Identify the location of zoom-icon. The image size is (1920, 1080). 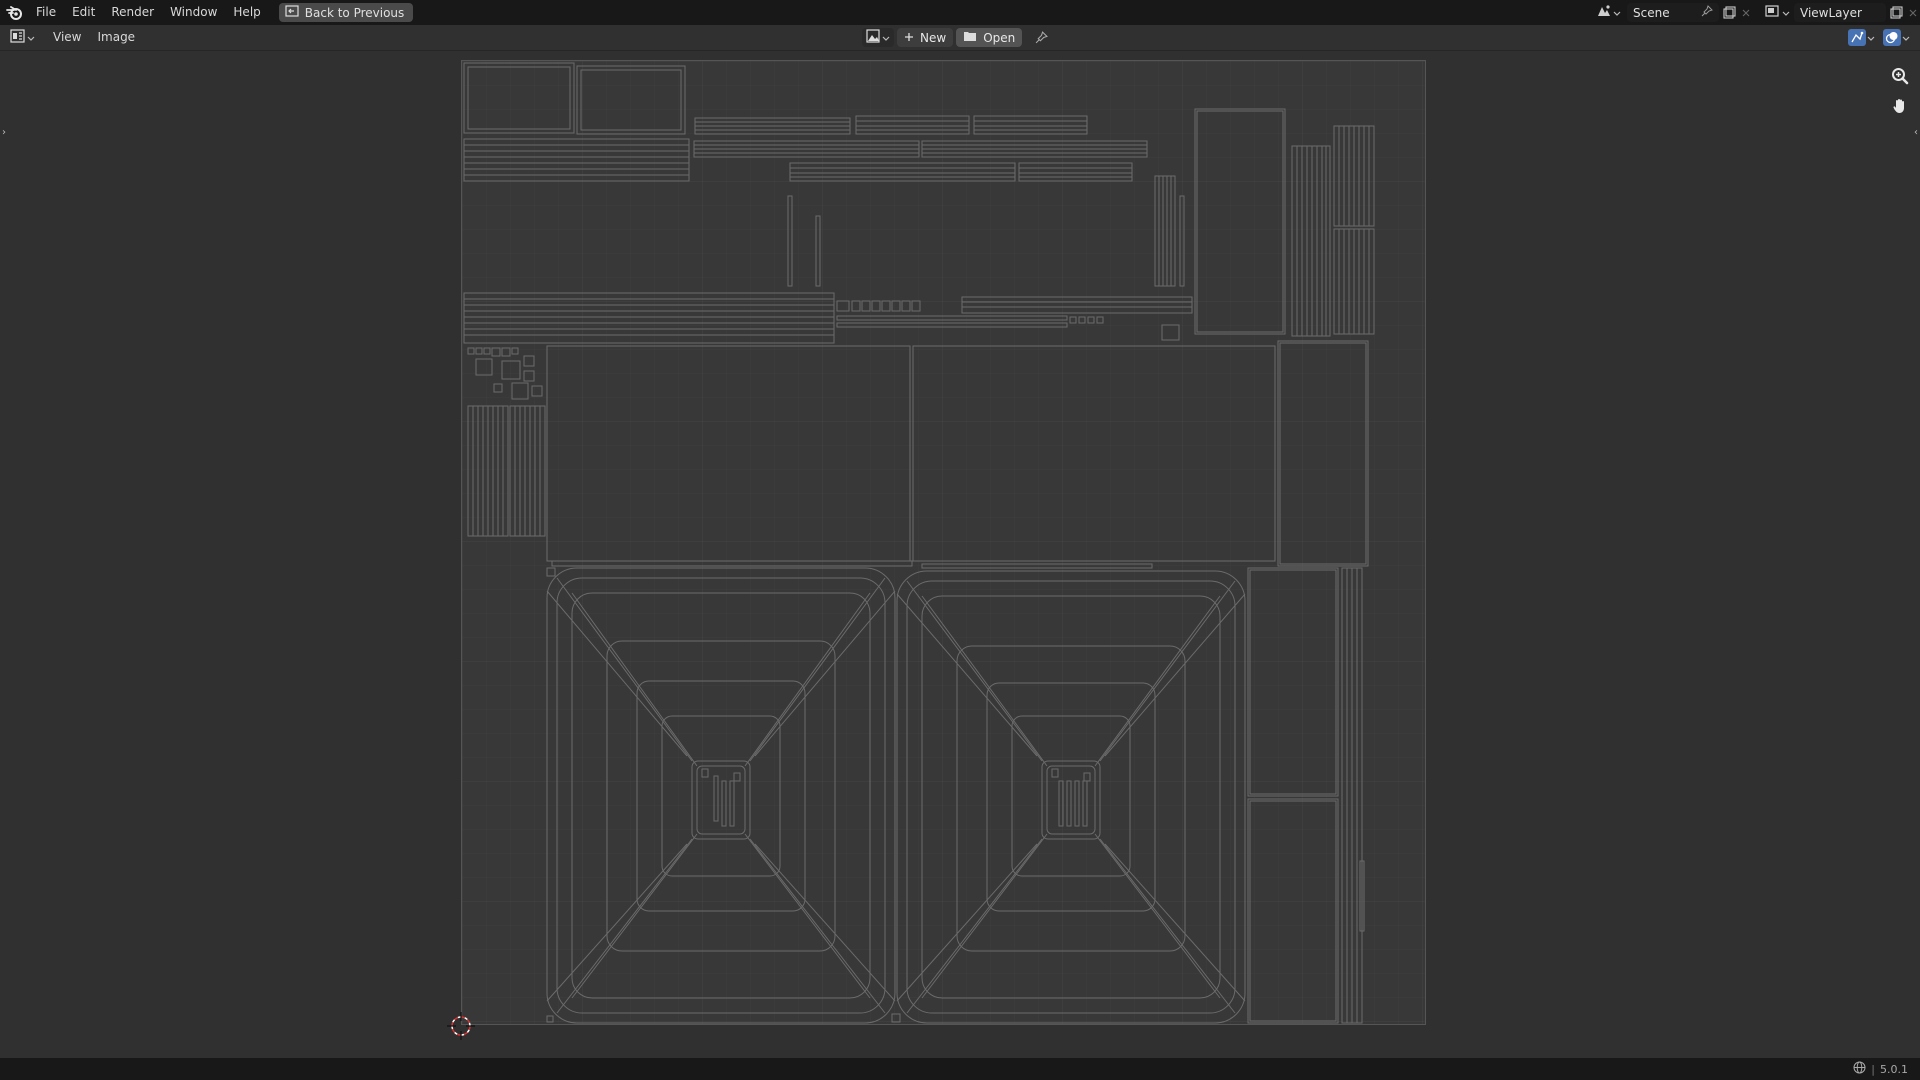
(1900, 76).